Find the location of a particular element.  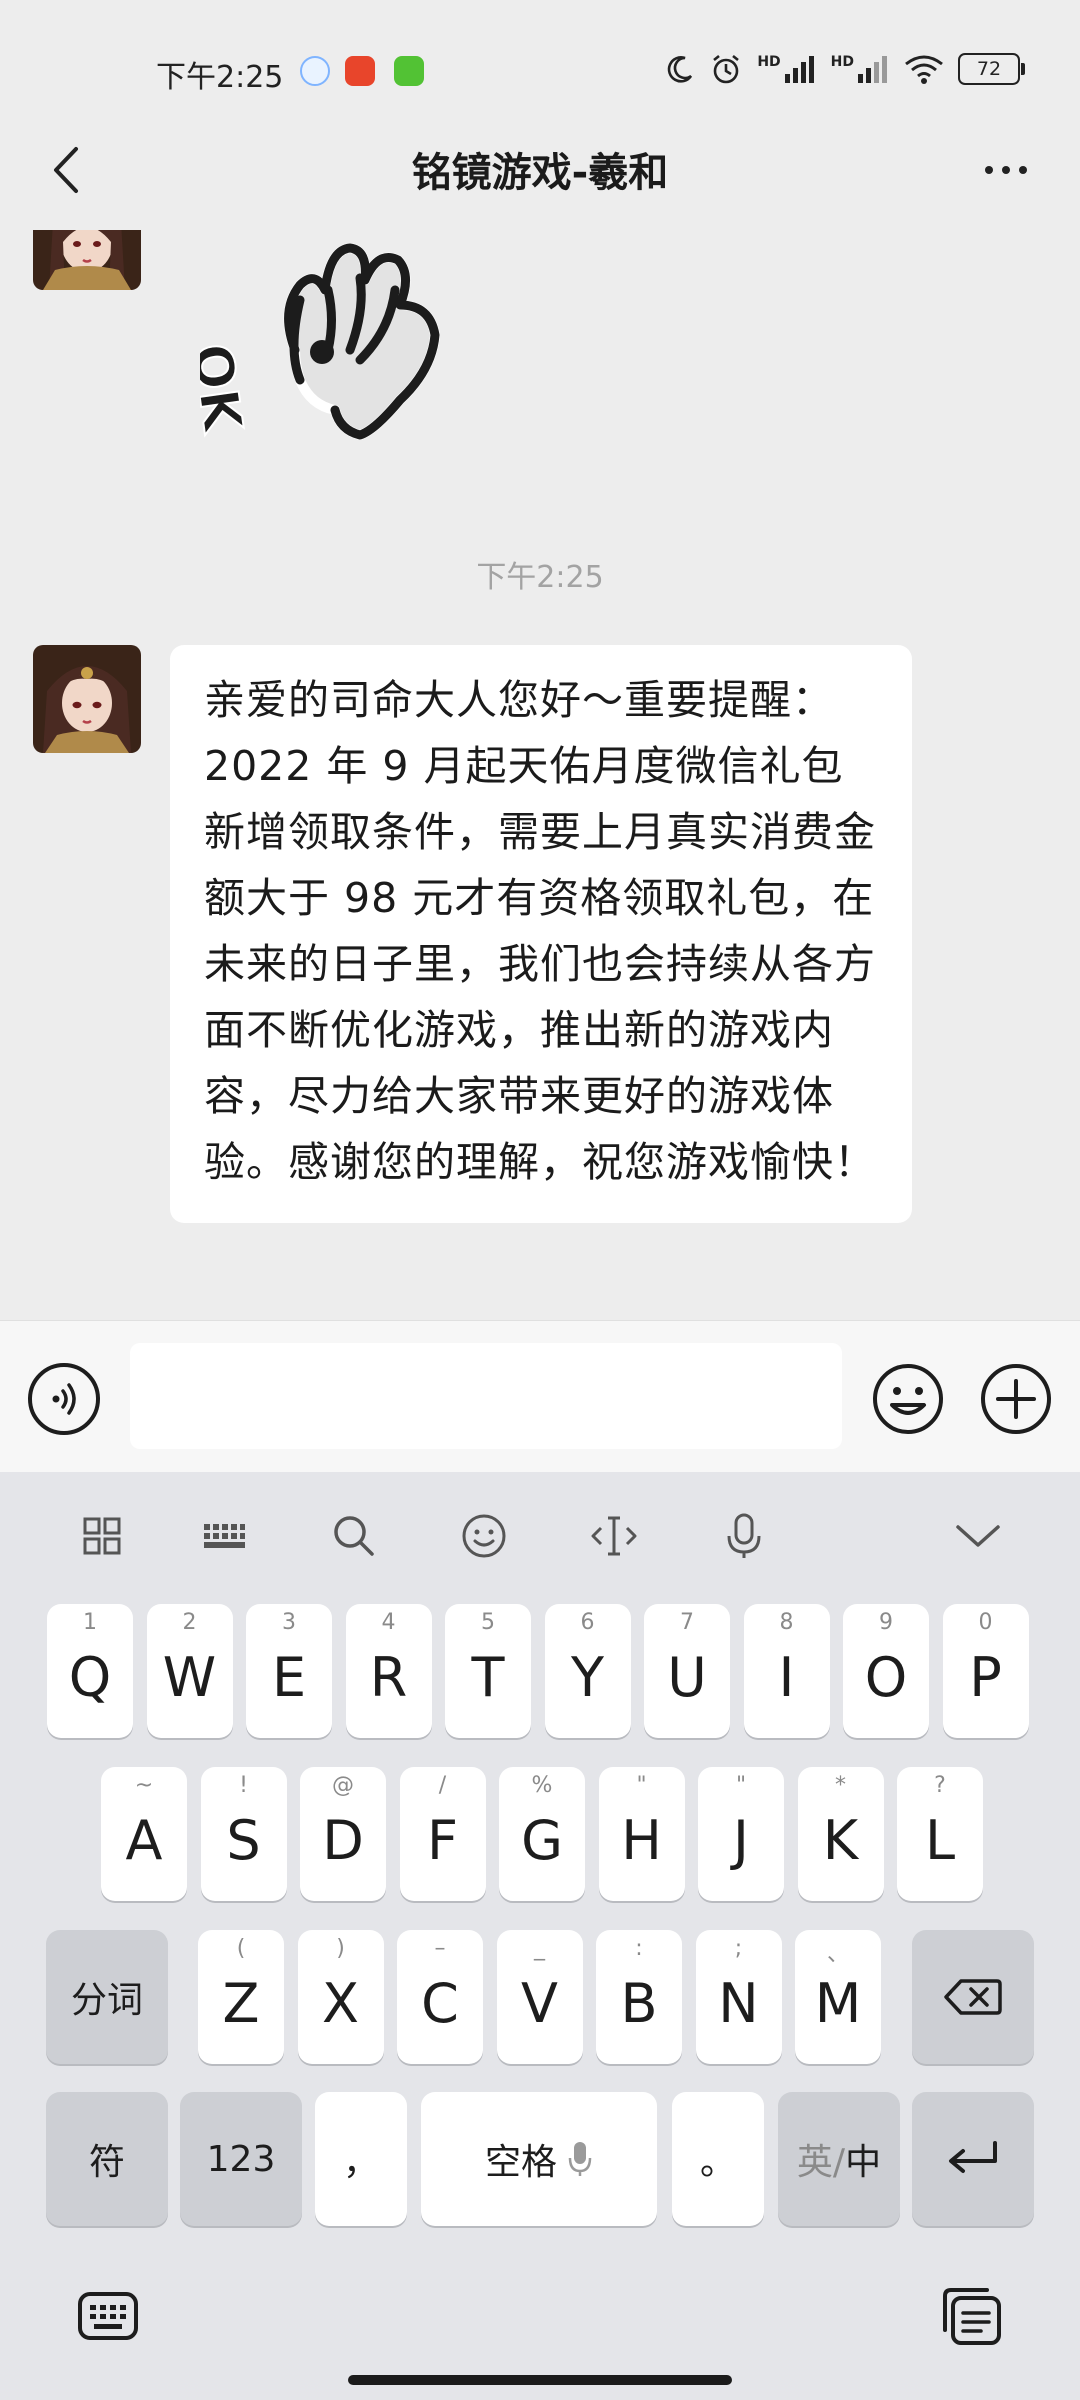

key-o: 9O is located at coordinates (886, 1671).